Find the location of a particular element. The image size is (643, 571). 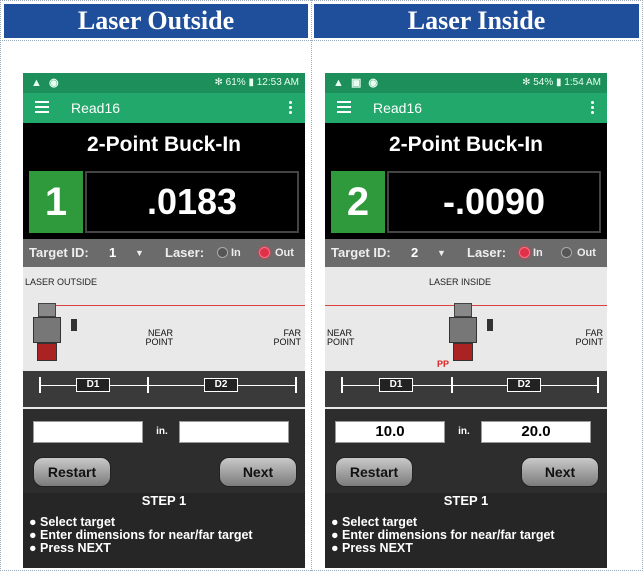

reading-value: -.0090 is located at coordinates (494, 202).